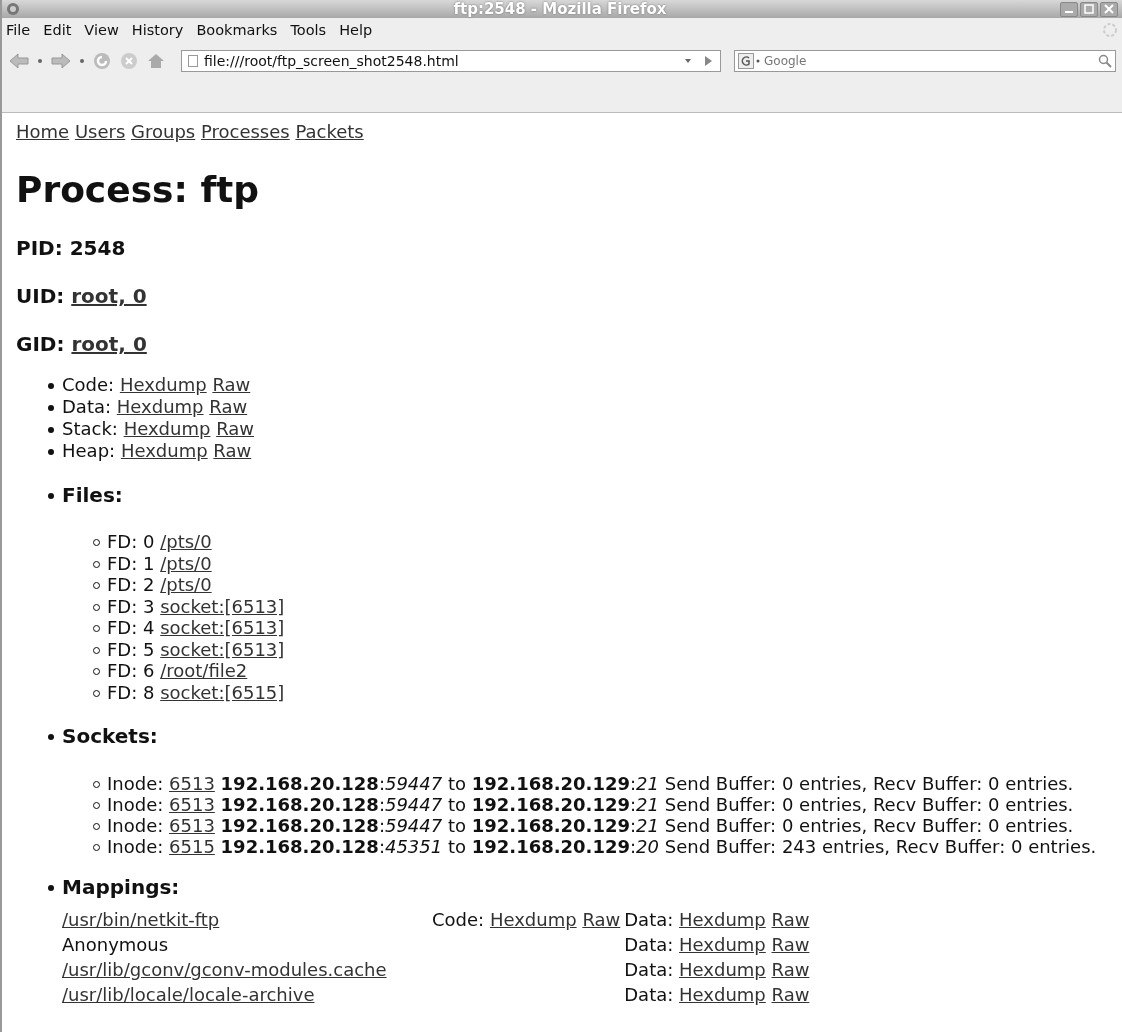 The image size is (1122, 1032). What do you see at coordinates (329, 131) in the screenshot?
I see `nav-link: Packets` at bounding box center [329, 131].